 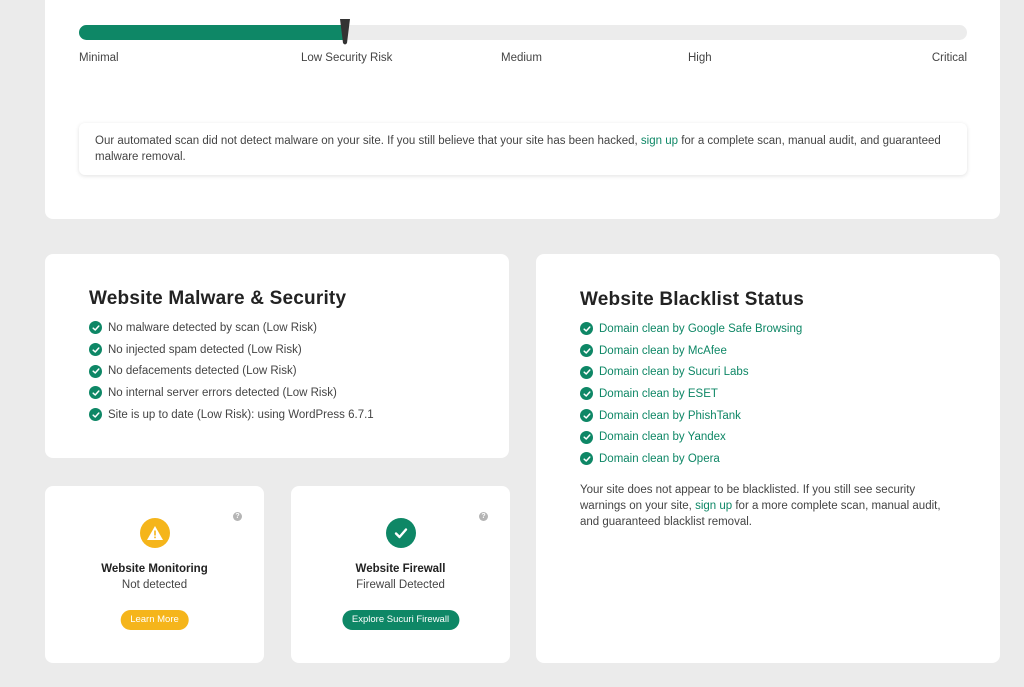 I want to click on list-item: No injected spam detected (Low Risk), so click(x=231, y=350).